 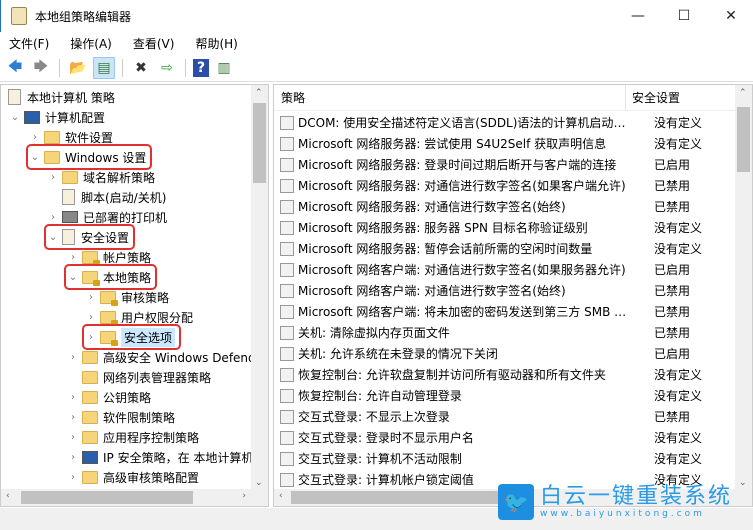 What do you see at coordinates (505, 269) in the screenshot?
I see `policy-row: Microsoft 网络客户端: 对通信进行数字签名(如果服务器允许) 已启用` at bounding box center [505, 269].